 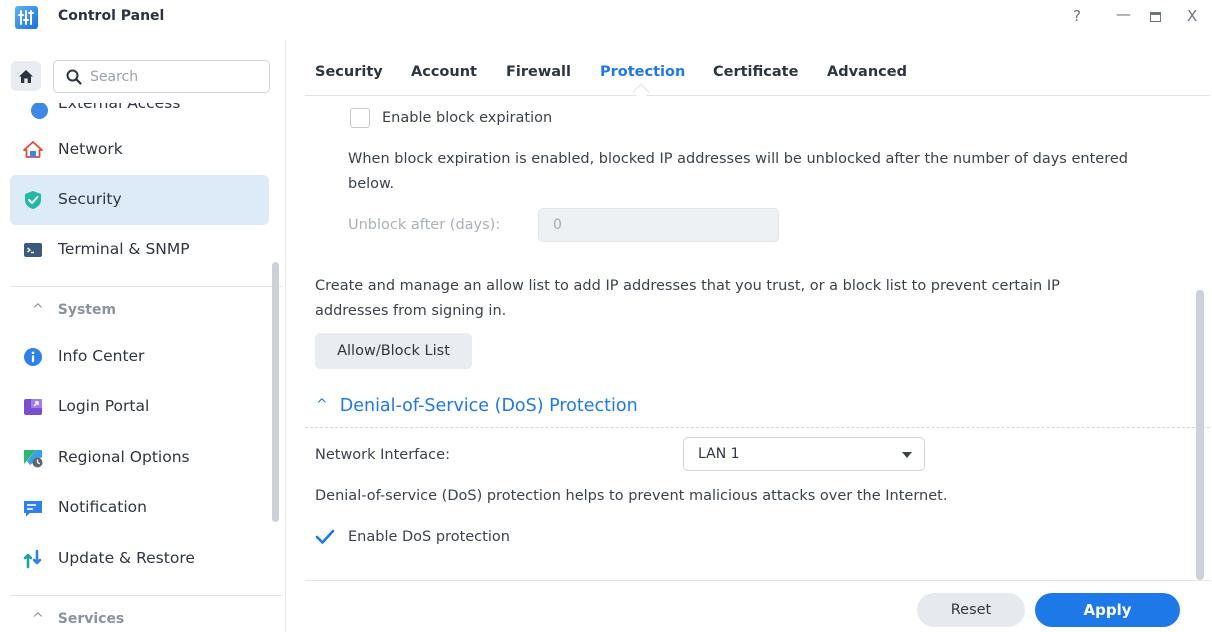 I want to click on sidebar-item-info-center: Info Center, so click(x=139, y=357).